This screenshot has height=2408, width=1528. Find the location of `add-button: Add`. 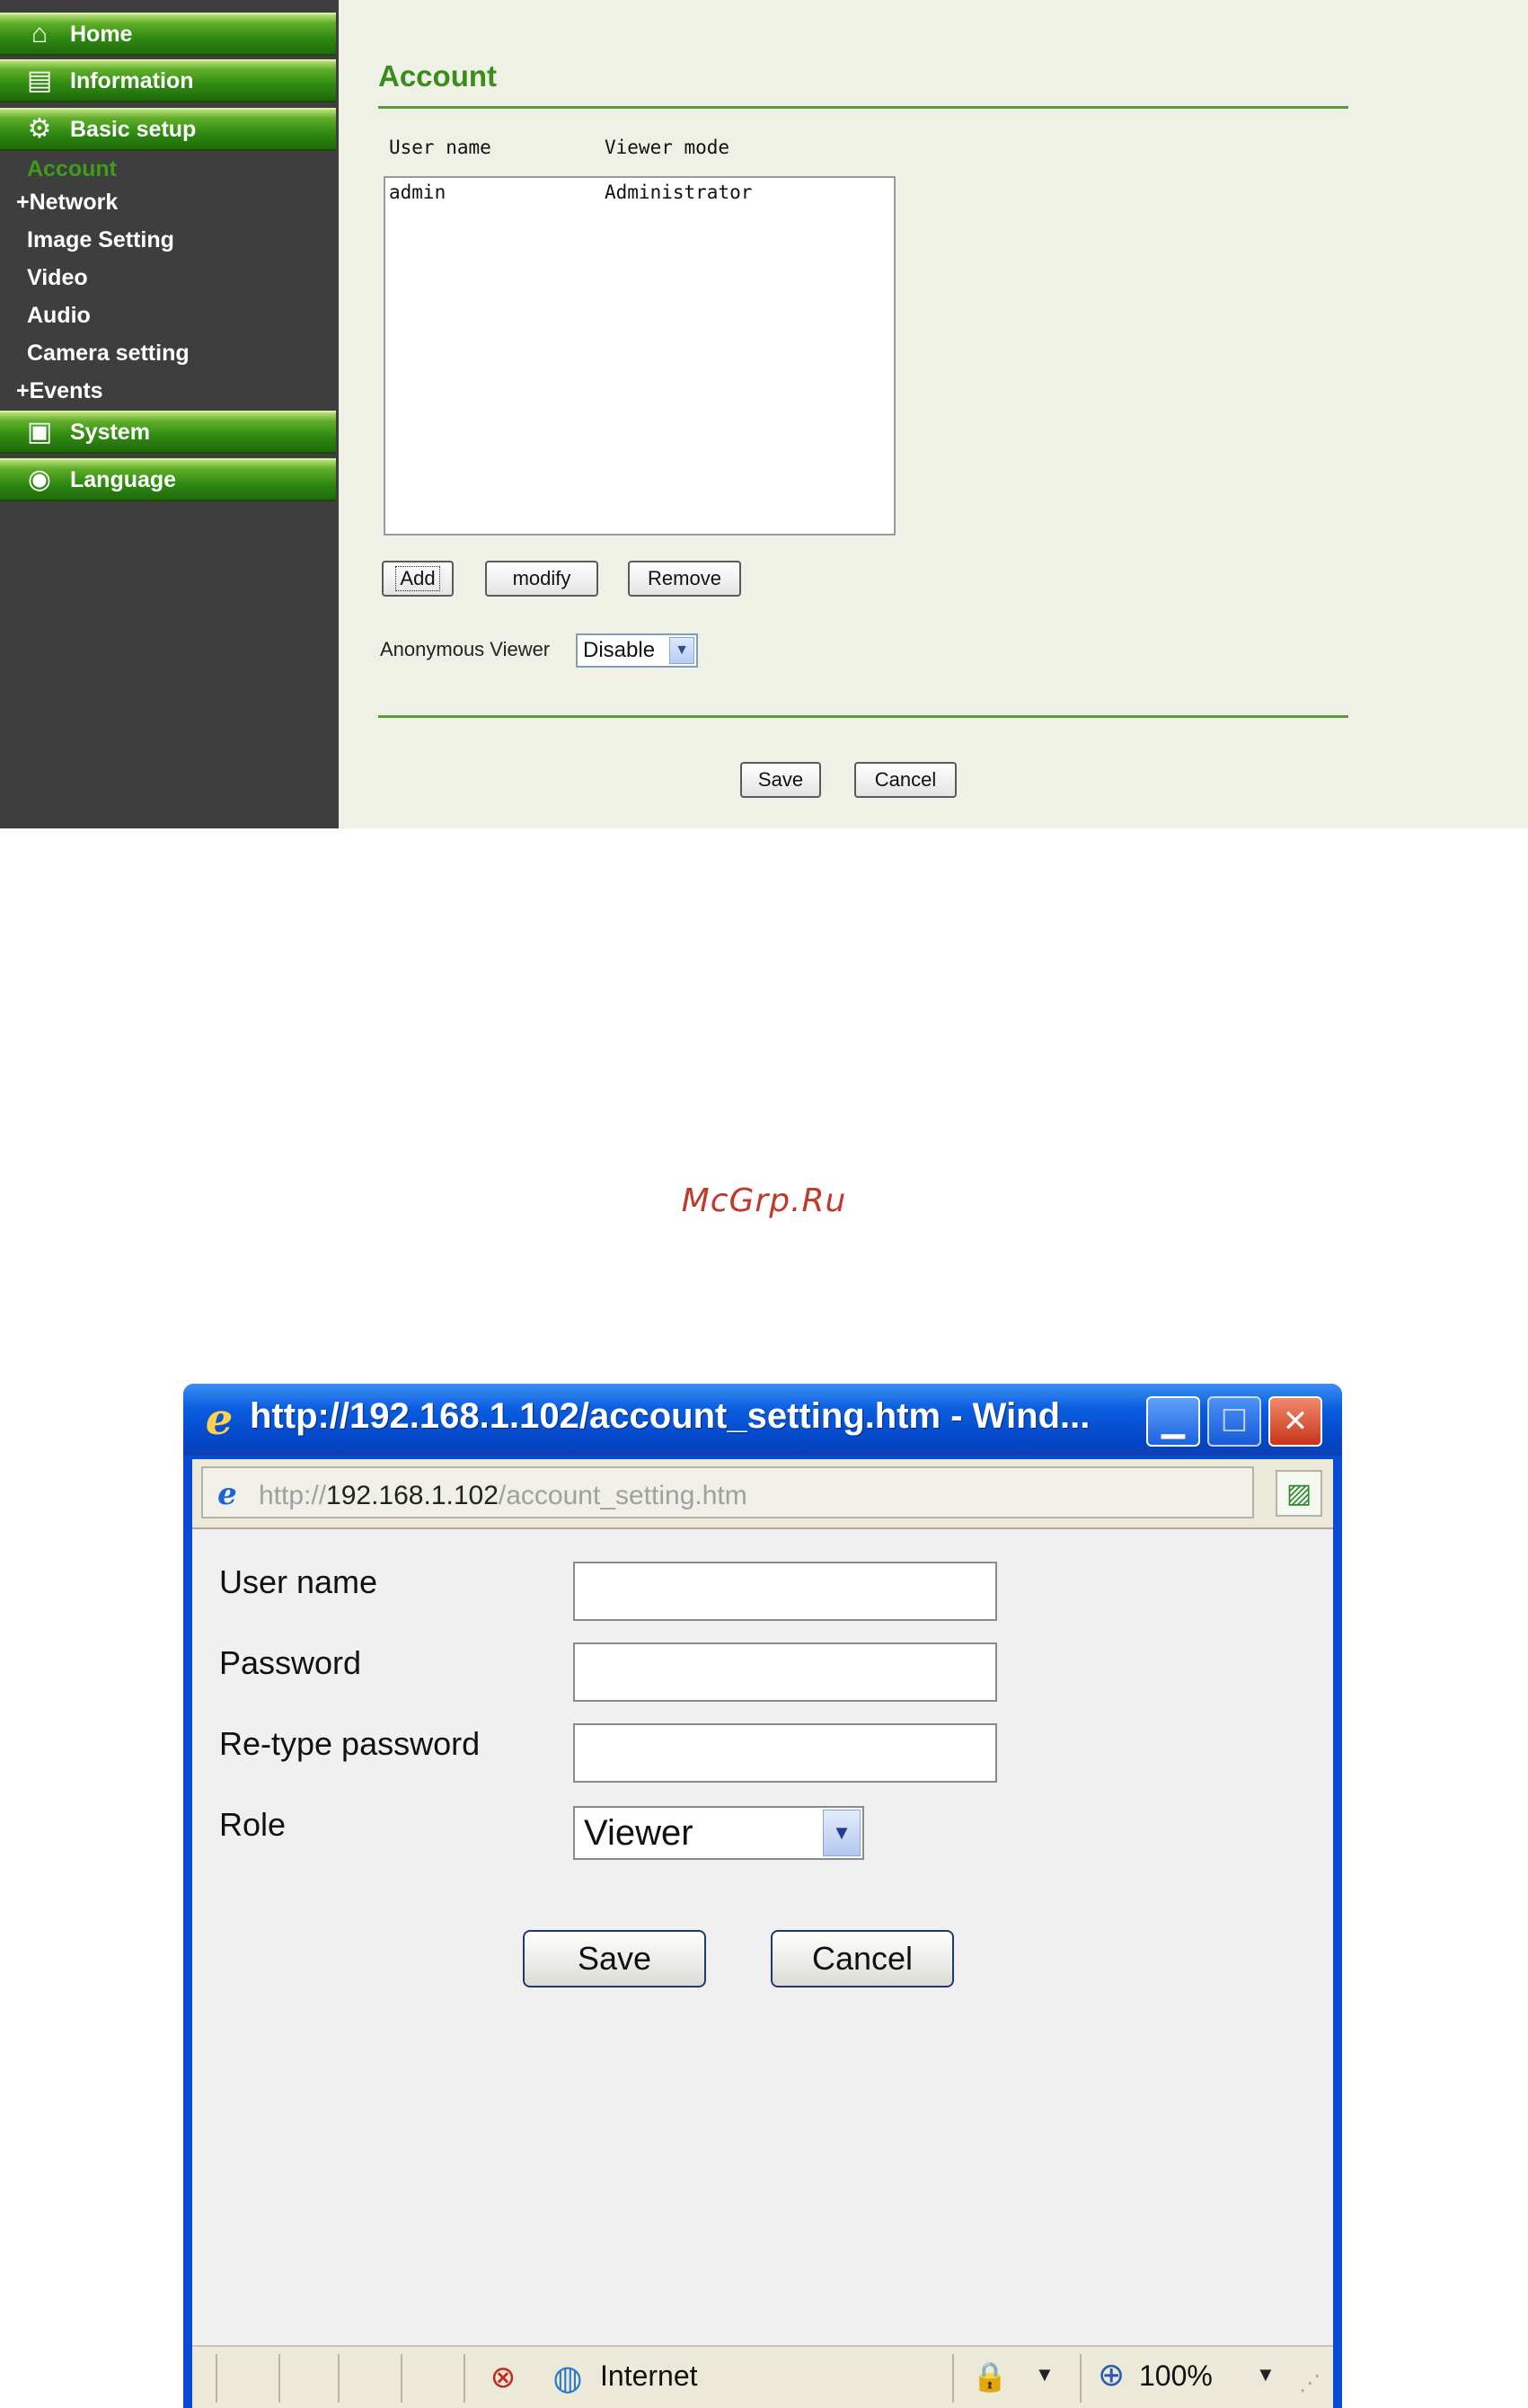

add-button: Add is located at coordinates (418, 579).